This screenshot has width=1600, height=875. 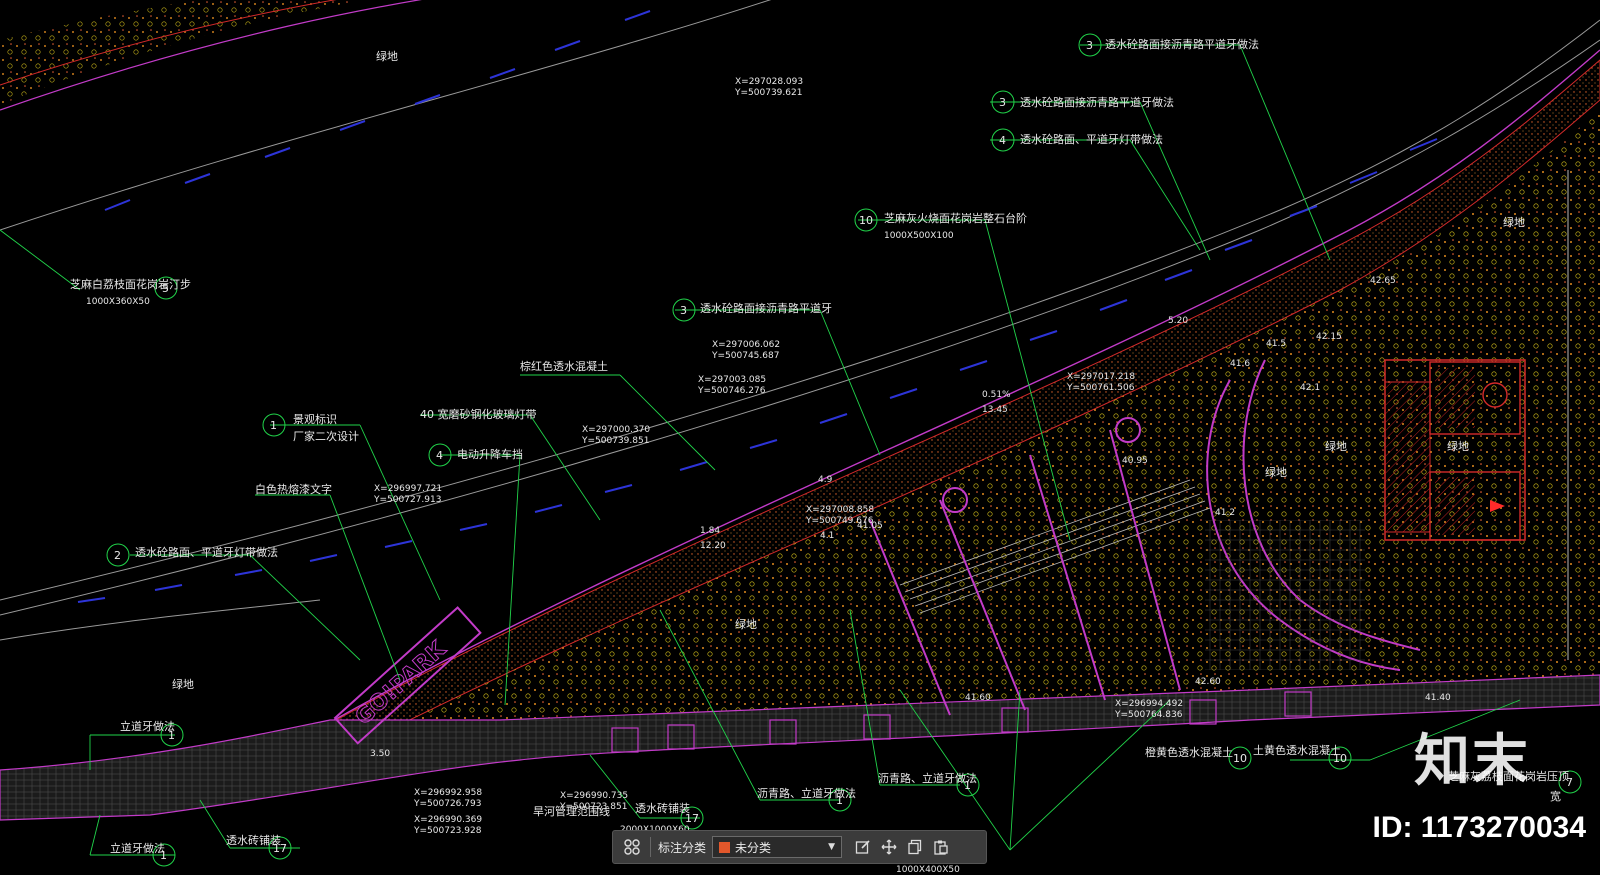 I want to click on callout-text: 棕红色透水混凝土, so click(x=564, y=366).